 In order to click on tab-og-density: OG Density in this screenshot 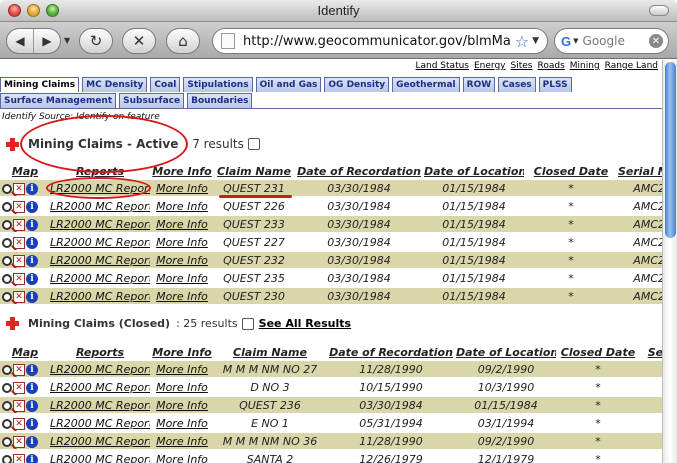, I will do `click(357, 84)`.